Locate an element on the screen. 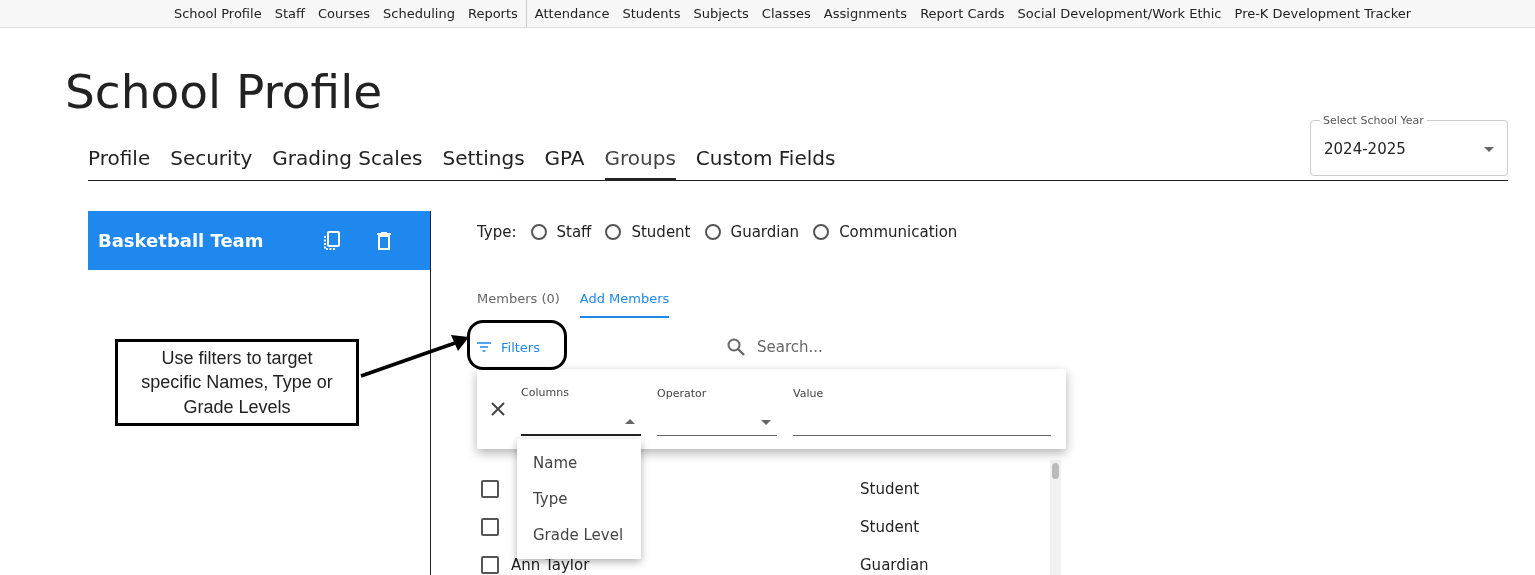 Image resolution: width=1535 pixels, height=575 pixels. scrollbar is located at coordinates (1055, 517).